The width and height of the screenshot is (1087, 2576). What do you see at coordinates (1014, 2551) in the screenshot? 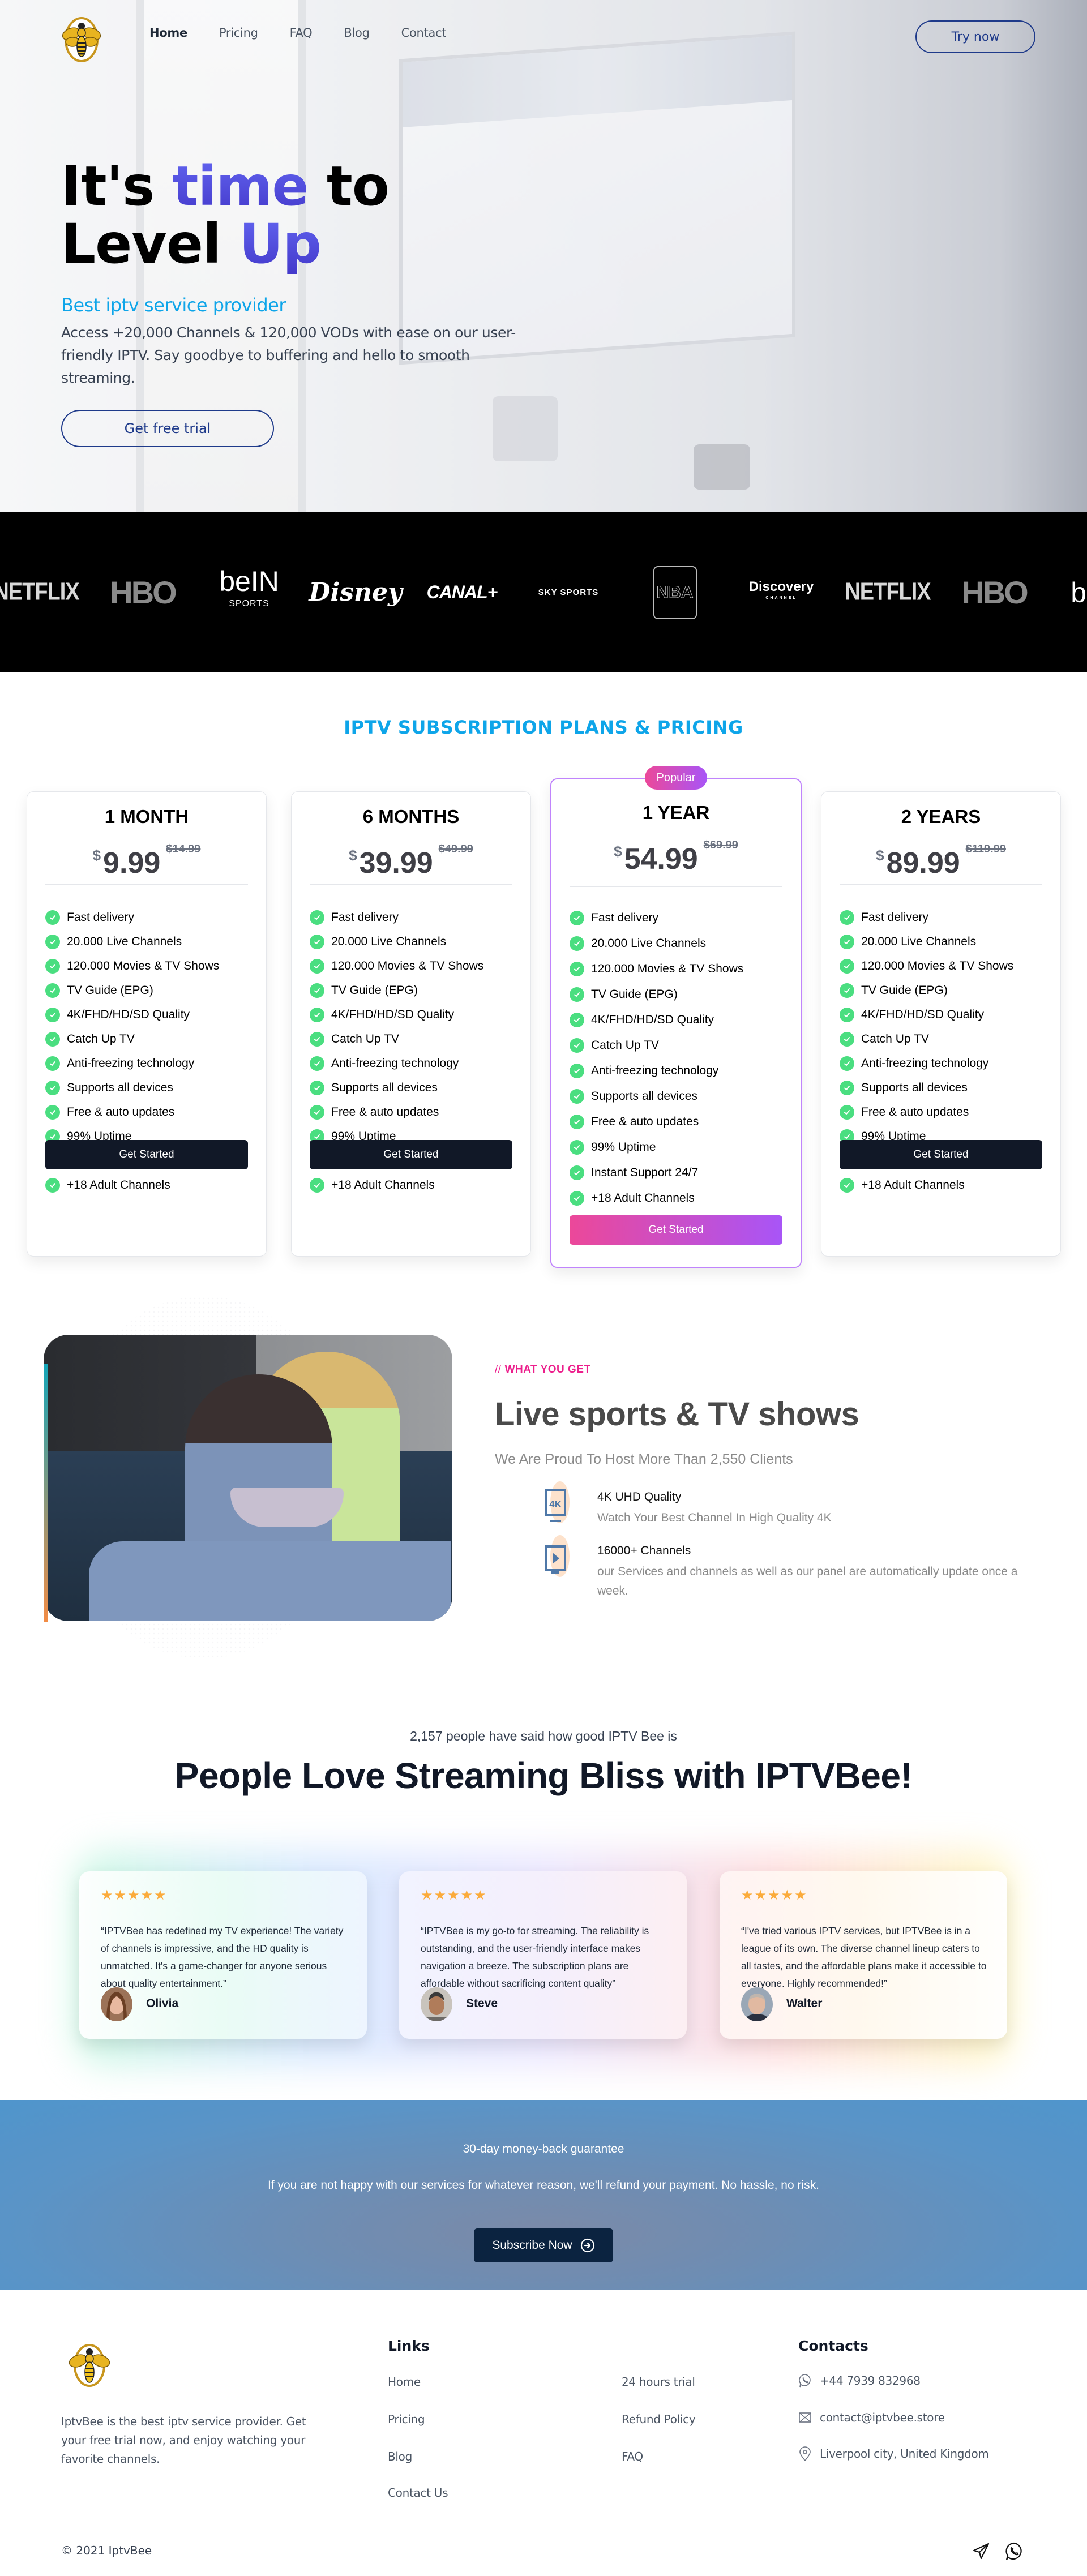
I see `whatsapp-icon` at bounding box center [1014, 2551].